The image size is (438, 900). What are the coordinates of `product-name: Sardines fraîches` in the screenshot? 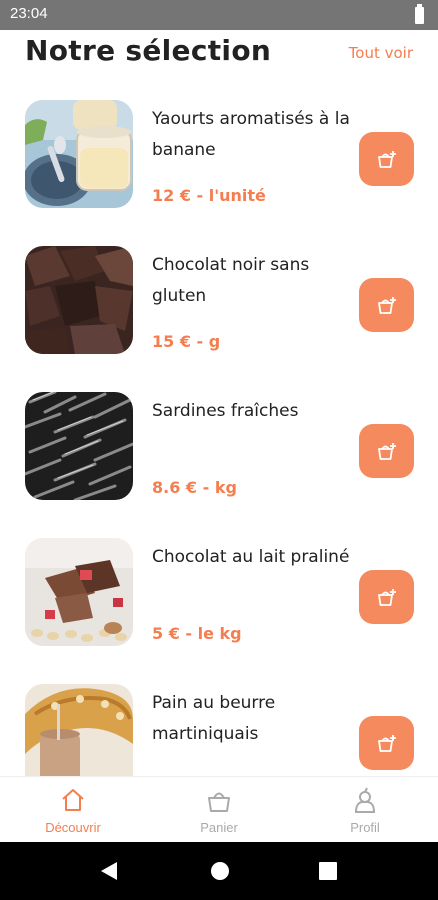 It's located at (225, 411).